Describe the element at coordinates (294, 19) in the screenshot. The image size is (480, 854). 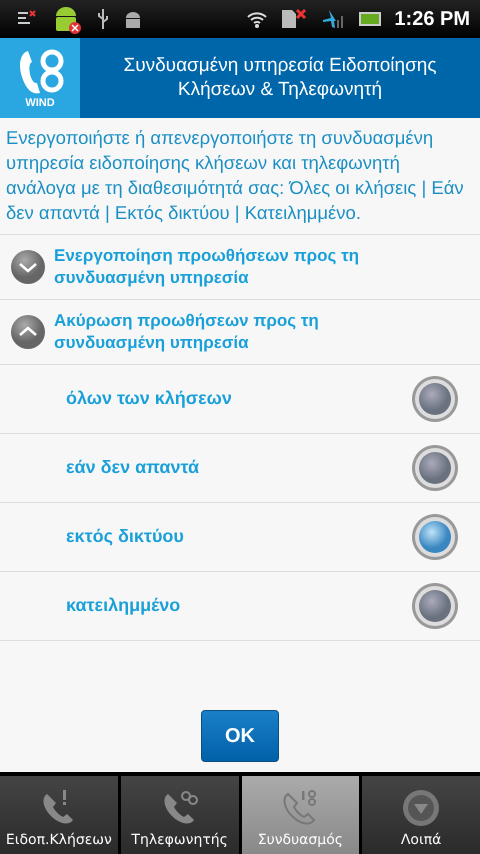
I see `sim-card-icon` at that location.